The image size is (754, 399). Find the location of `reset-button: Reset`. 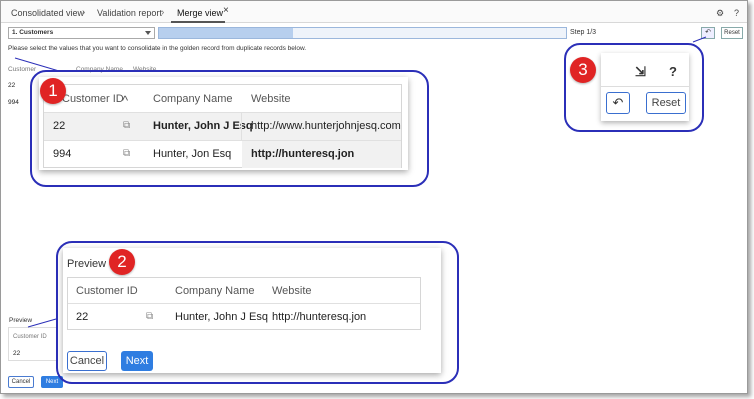

reset-button: Reset is located at coordinates (666, 103).